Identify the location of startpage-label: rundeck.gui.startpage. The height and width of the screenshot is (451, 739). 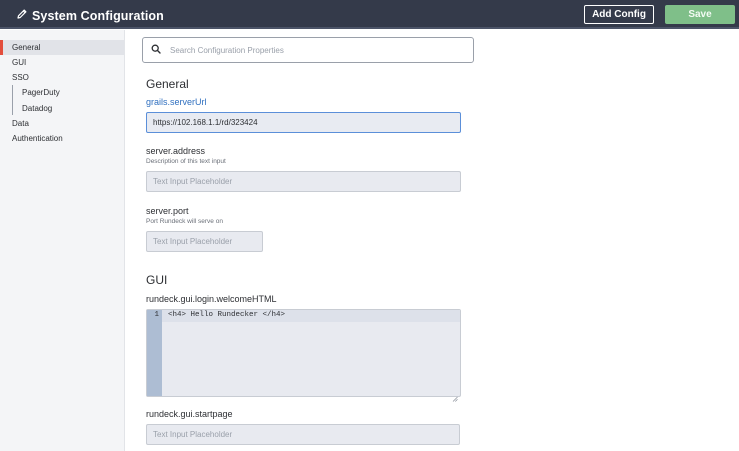
(189, 414).